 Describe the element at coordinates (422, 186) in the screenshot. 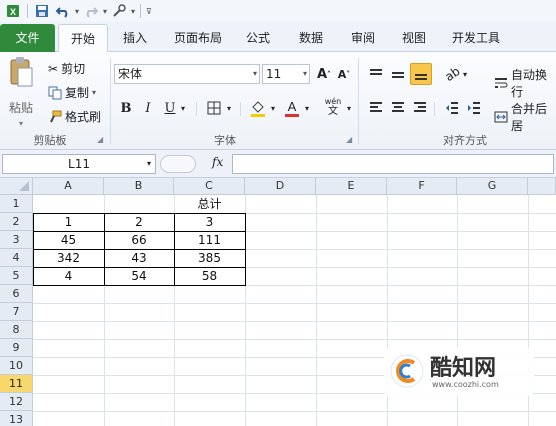

I see `column-header-f: F` at that location.